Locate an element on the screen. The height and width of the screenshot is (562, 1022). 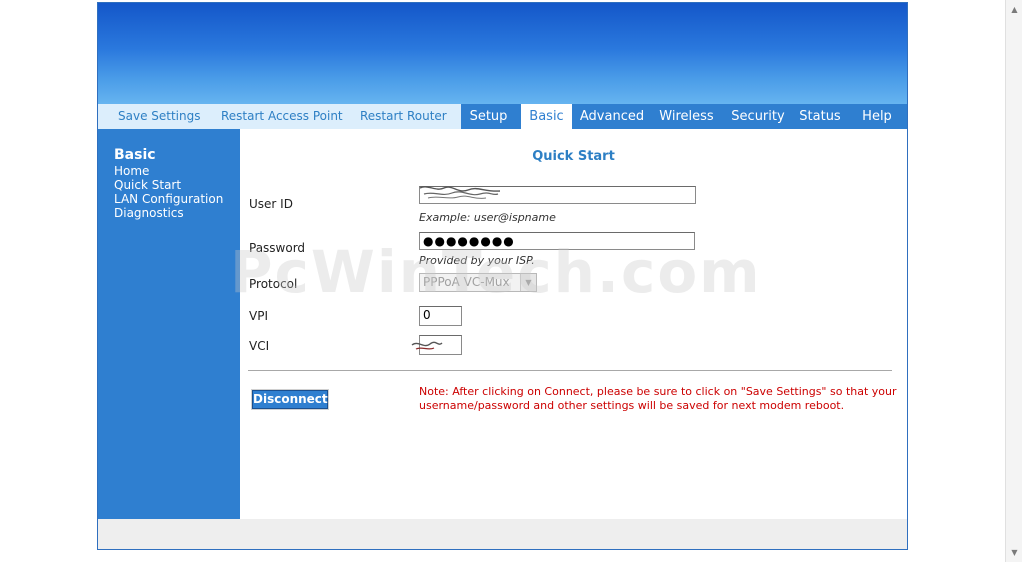
tab-status: Status is located at coordinates (820, 116).